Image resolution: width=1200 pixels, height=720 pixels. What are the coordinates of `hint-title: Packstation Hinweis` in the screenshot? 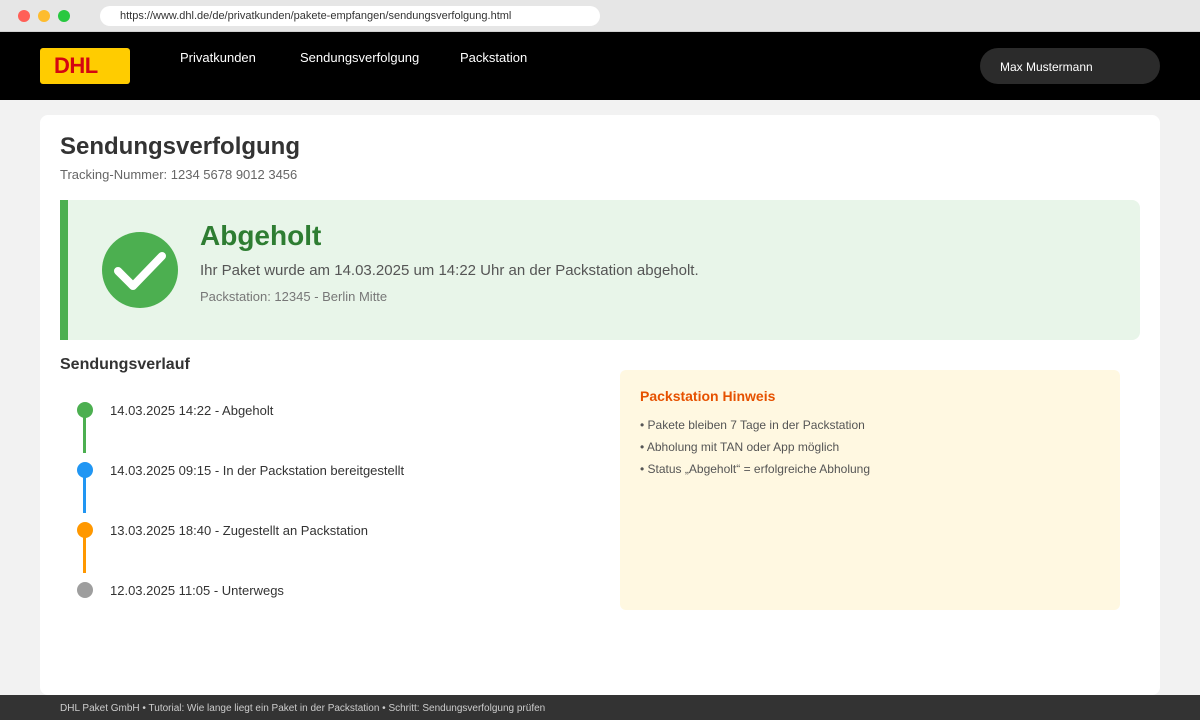 It's located at (708, 396).